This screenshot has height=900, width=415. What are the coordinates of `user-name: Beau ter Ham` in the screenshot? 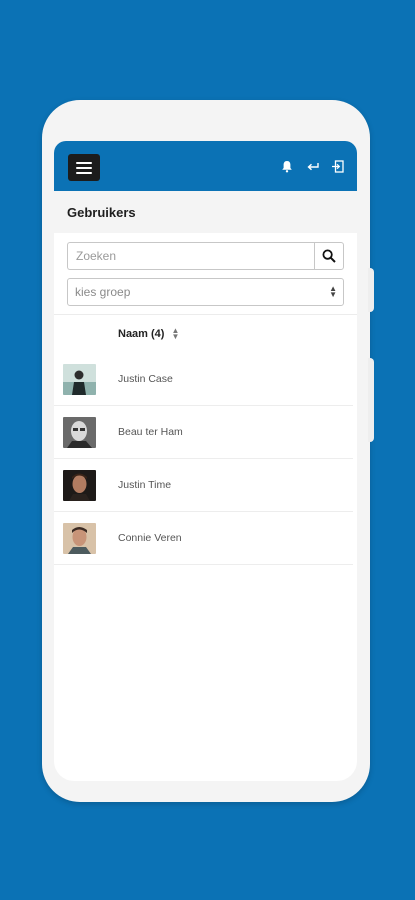 It's located at (150, 432).